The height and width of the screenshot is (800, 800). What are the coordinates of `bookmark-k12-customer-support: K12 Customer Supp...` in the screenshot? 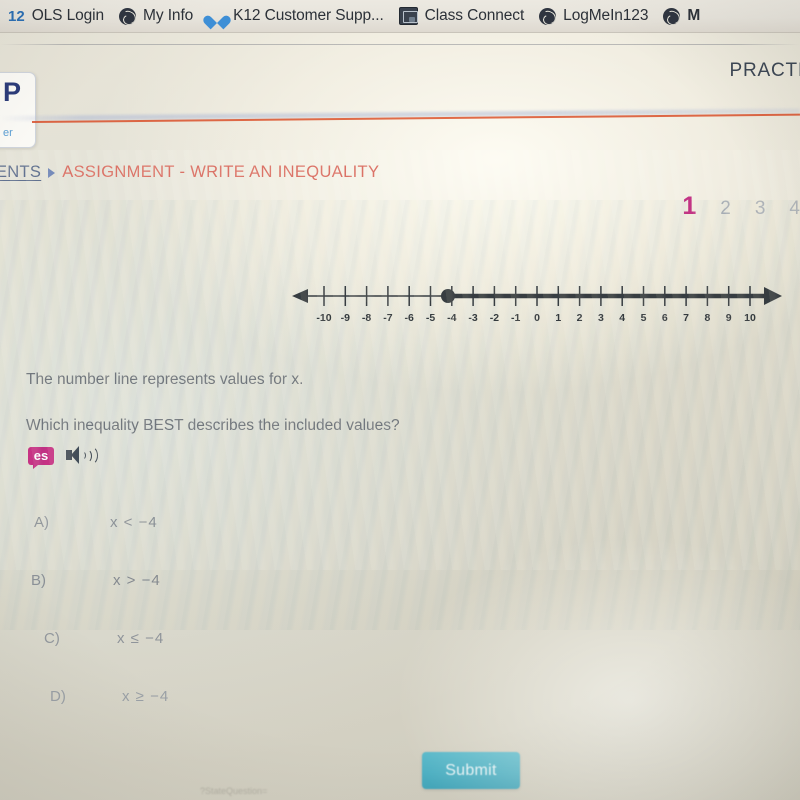 It's located at (297, 16).